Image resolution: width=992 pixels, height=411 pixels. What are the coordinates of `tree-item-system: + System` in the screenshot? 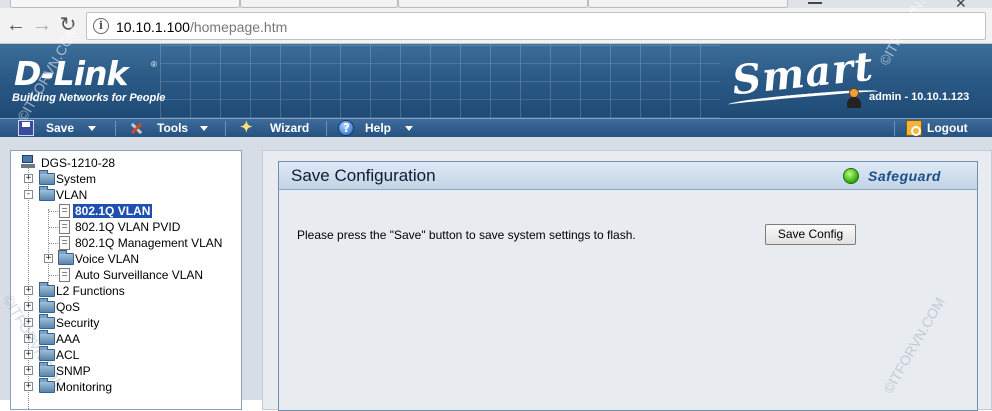 It's located at (124, 178).